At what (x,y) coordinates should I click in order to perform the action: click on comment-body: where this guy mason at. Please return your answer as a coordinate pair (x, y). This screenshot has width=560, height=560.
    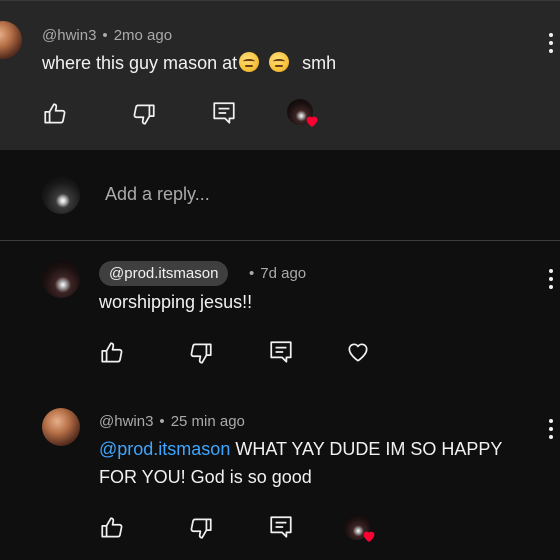
    Looking at the image, I should click on (140, 63).